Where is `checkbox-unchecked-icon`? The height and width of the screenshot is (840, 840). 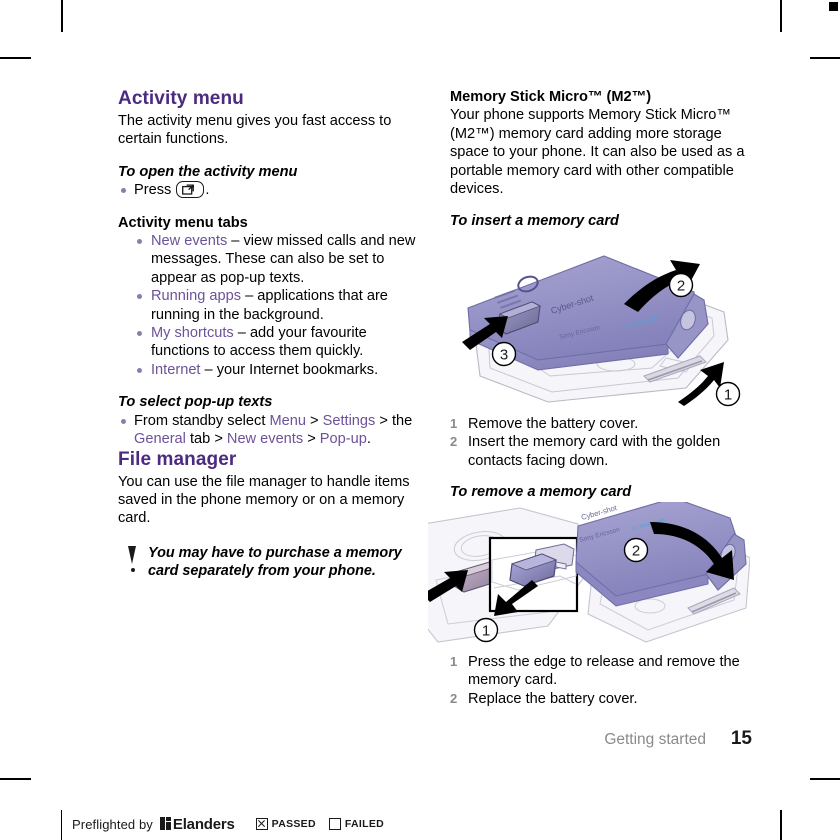
checkbox-unchecked-icon is located at coordinates (334, 824).